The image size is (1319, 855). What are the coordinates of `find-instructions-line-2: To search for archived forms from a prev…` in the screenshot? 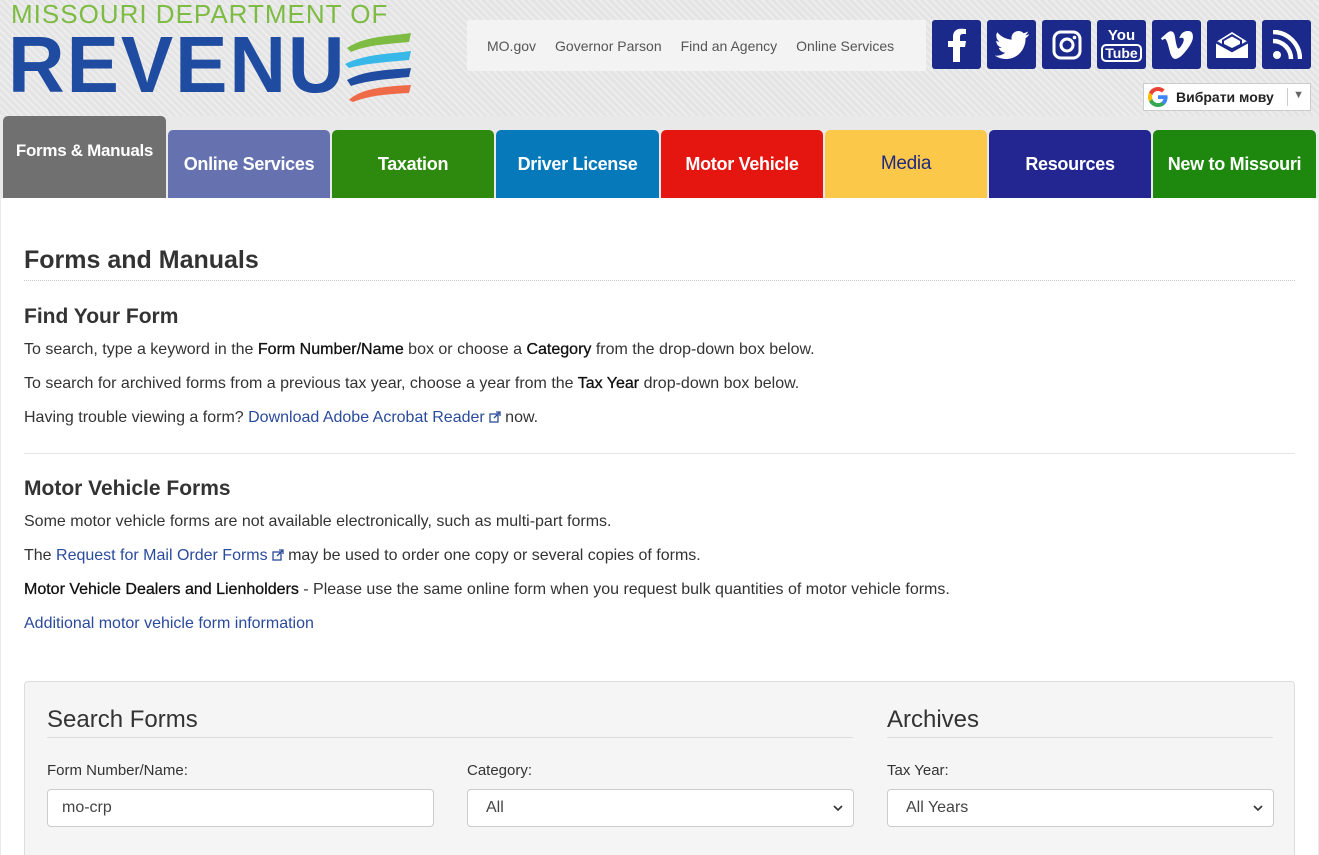 It's located at (411, 384).